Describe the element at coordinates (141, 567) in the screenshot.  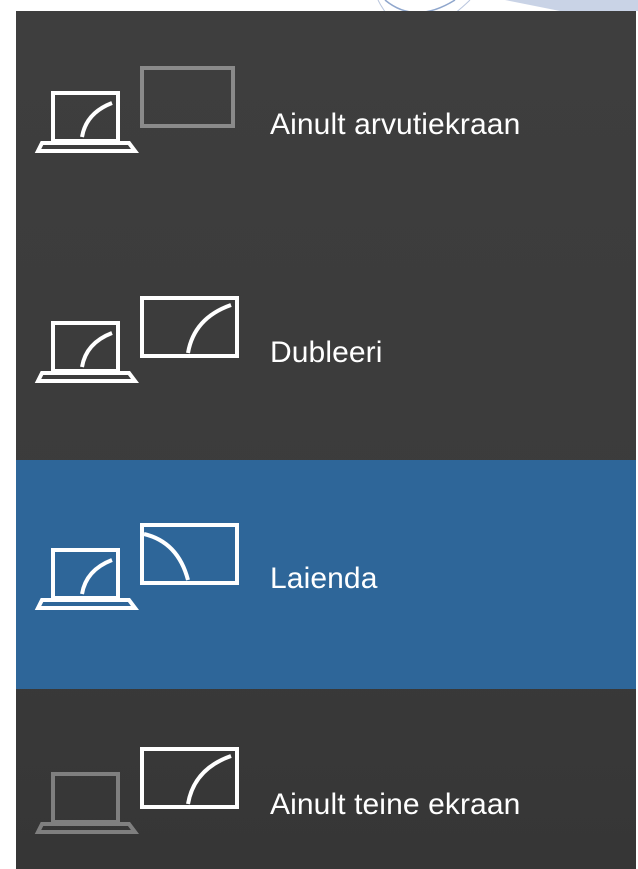
I see `extend-icon` at that location.